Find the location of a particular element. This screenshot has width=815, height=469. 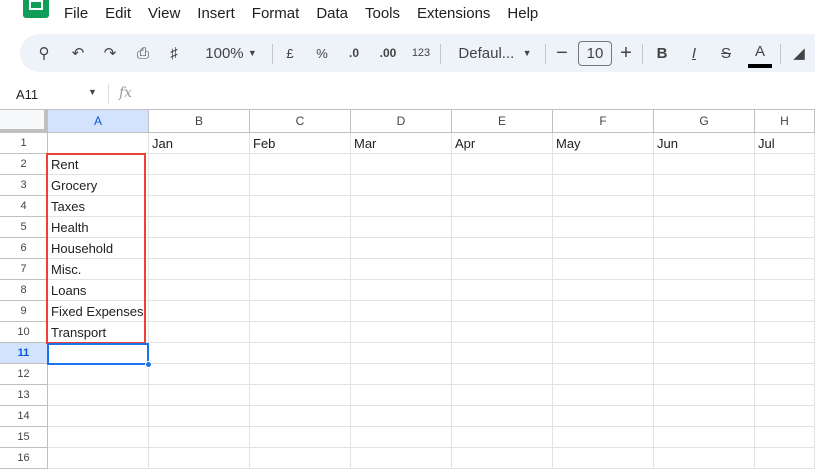

bold-button: B is located at coordinates (662, 53).